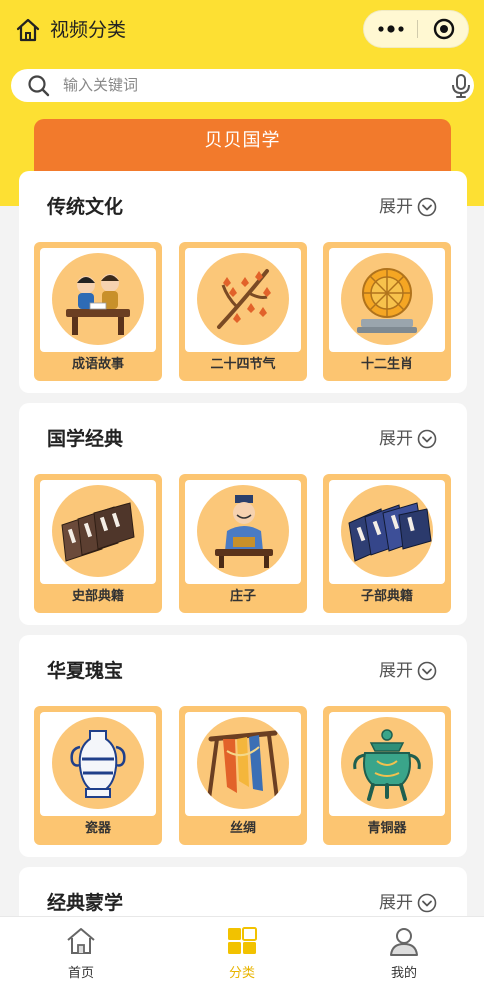 Image resolution: width=484 pixels, height=992 pixels. I want to click on tab-label: 首页, so click(80, 973).